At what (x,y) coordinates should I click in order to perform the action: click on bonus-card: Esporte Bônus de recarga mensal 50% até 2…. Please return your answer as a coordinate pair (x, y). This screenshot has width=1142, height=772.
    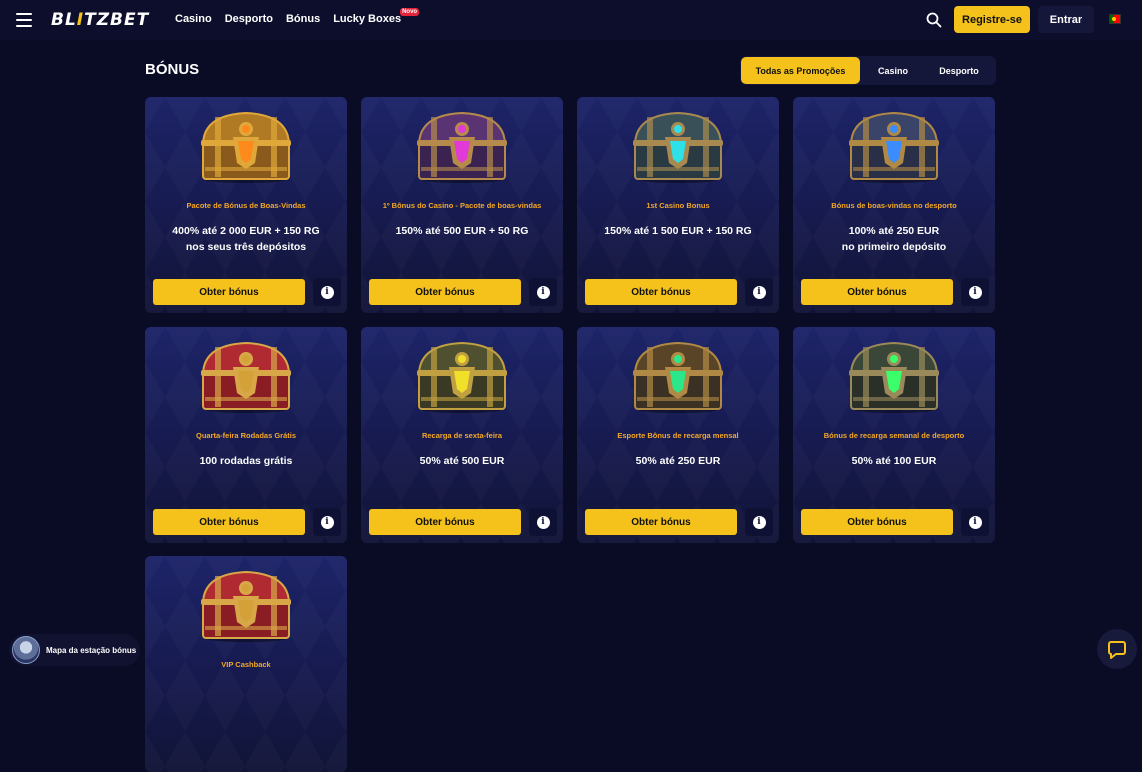
    Looking at the image, I should click on (678, 435).